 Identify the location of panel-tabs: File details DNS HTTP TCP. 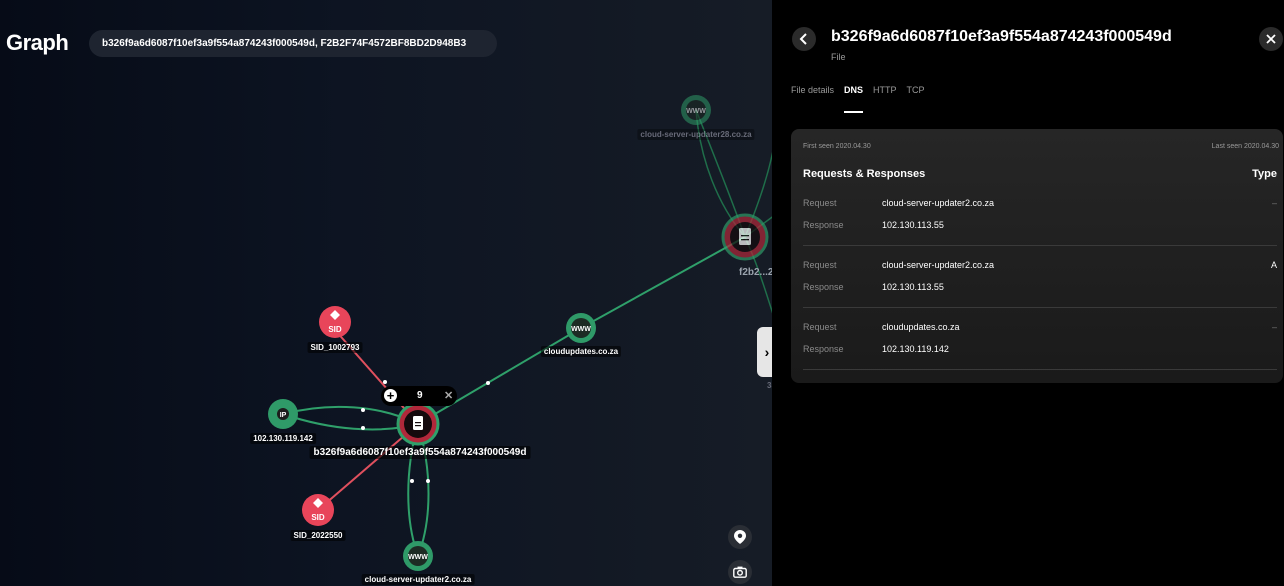
(858, 99).